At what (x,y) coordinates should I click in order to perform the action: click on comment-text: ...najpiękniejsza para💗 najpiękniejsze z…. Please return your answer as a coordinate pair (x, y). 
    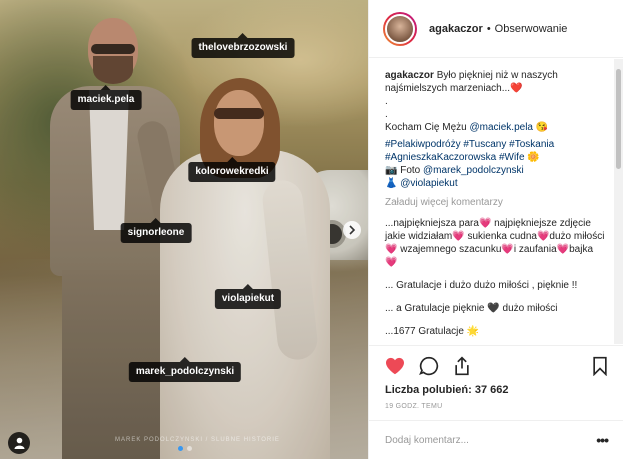
    Looking at the image, I should click on (495, 243).